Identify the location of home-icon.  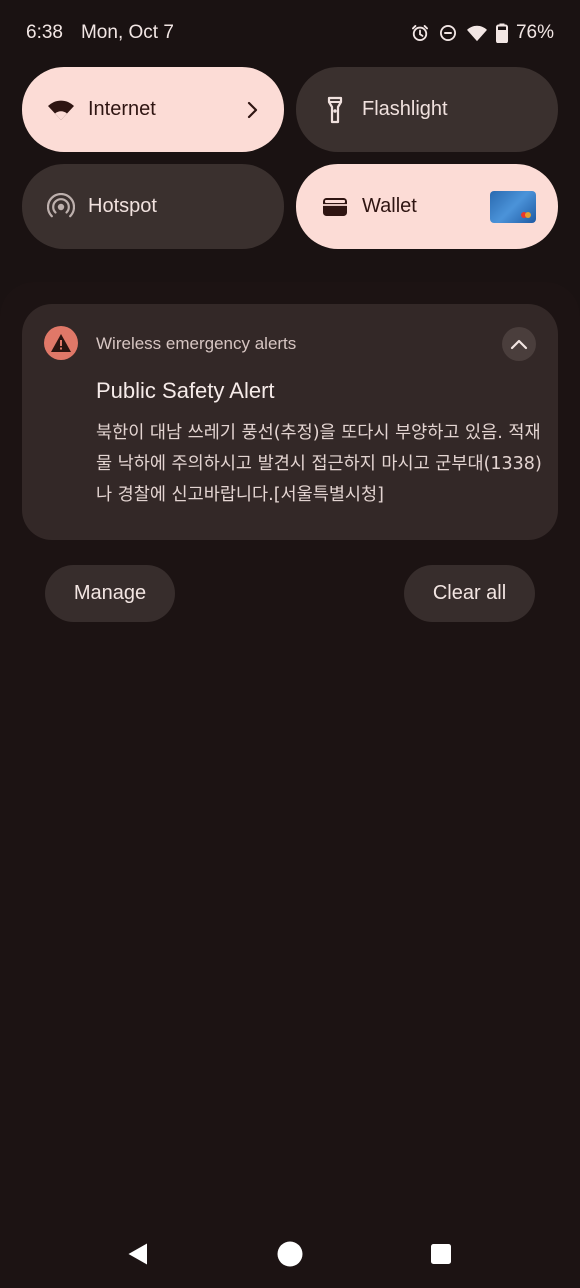
(290, 1254).